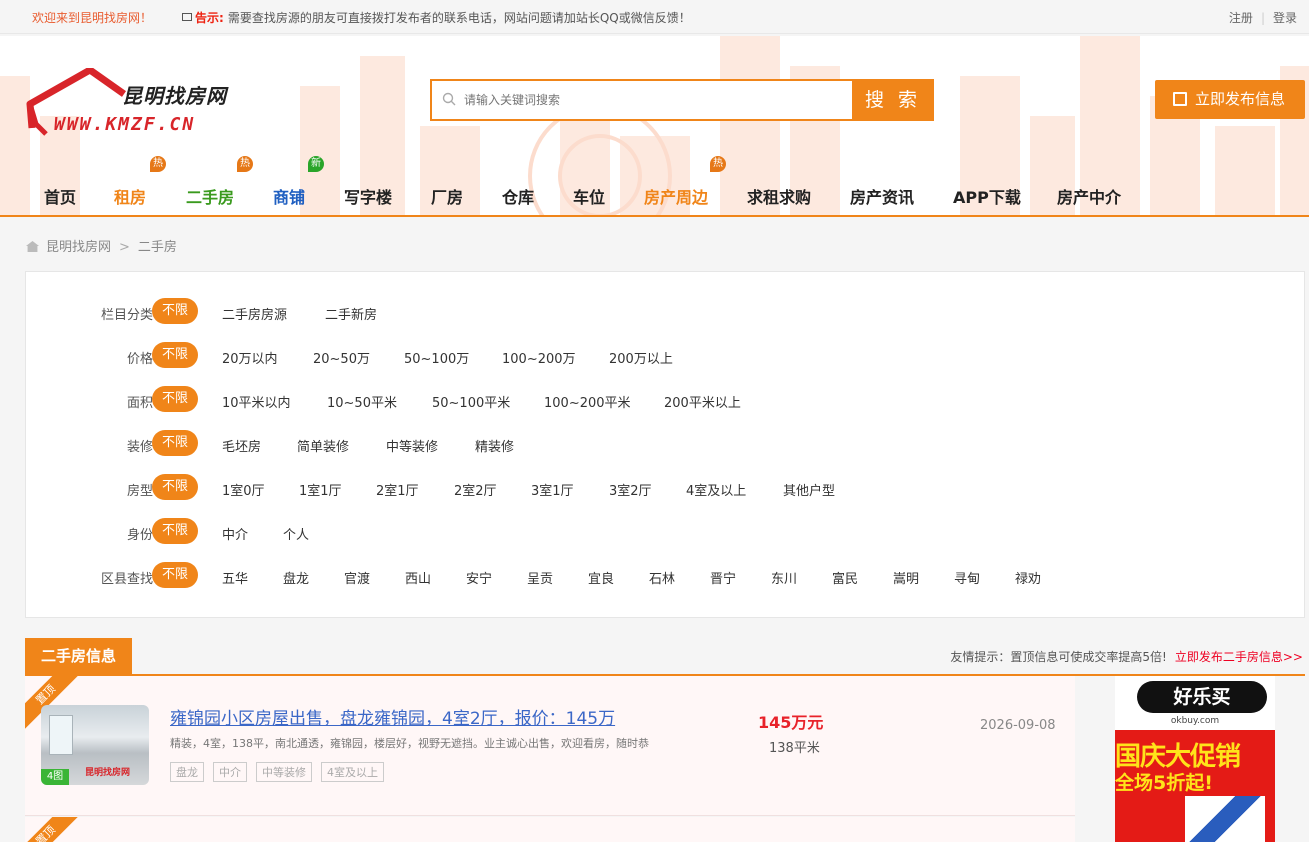  I want to click on listing-photo: 昆明找房网 4图, so click(95, 745).